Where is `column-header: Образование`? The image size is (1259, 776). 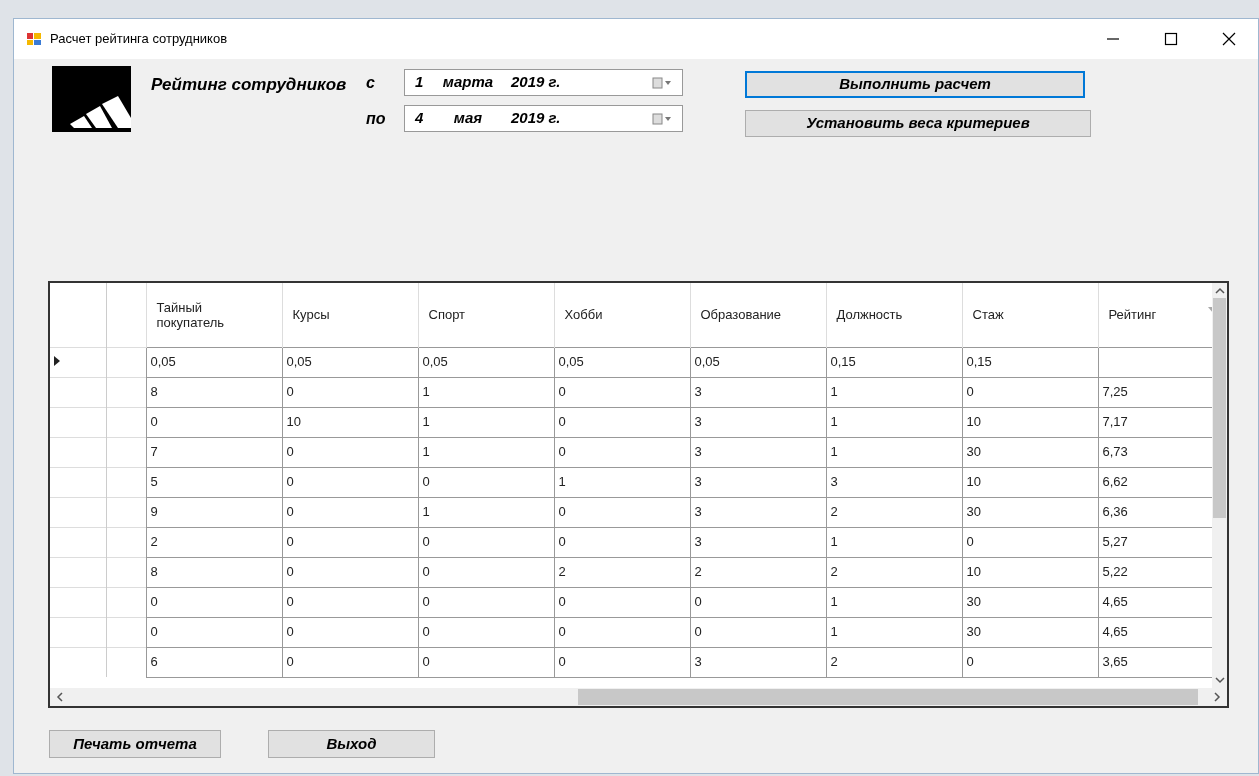
column-header: Образование is located at coordinates (758, 315).